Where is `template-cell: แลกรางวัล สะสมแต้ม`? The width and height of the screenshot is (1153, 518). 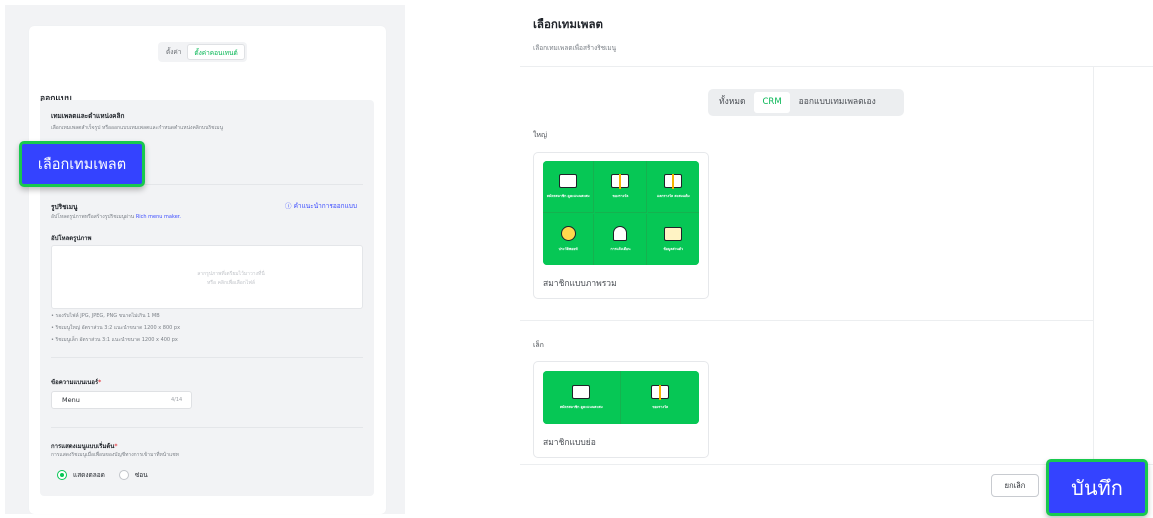 template-cell: แลกรางวัล สะสมแต้ม is located at coordinates (673, 187).